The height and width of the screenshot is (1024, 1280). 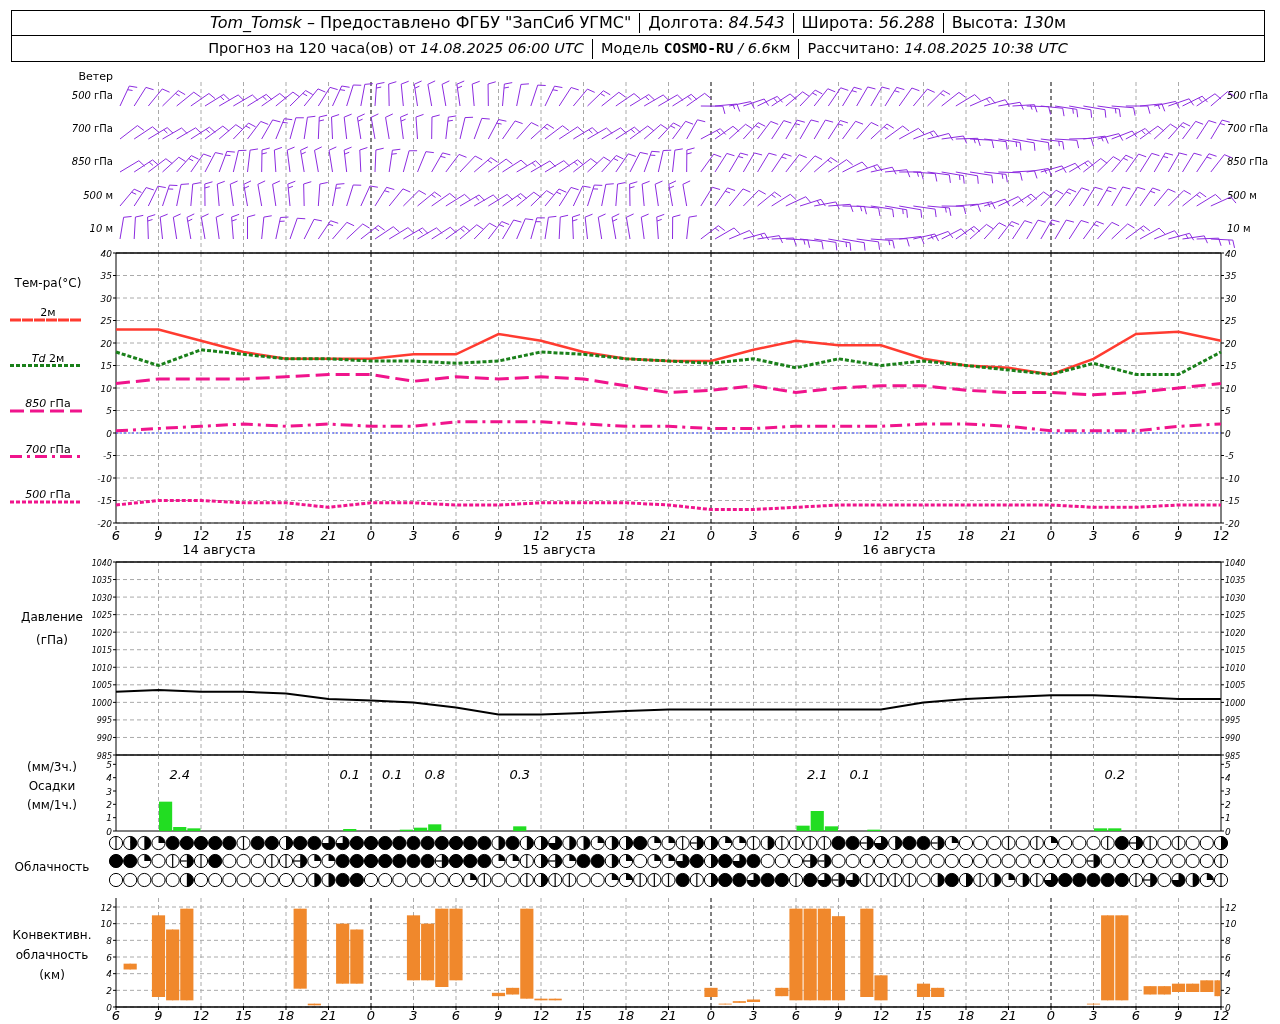 I want to click on level-label: 10 м, so click(x=101, y=228).